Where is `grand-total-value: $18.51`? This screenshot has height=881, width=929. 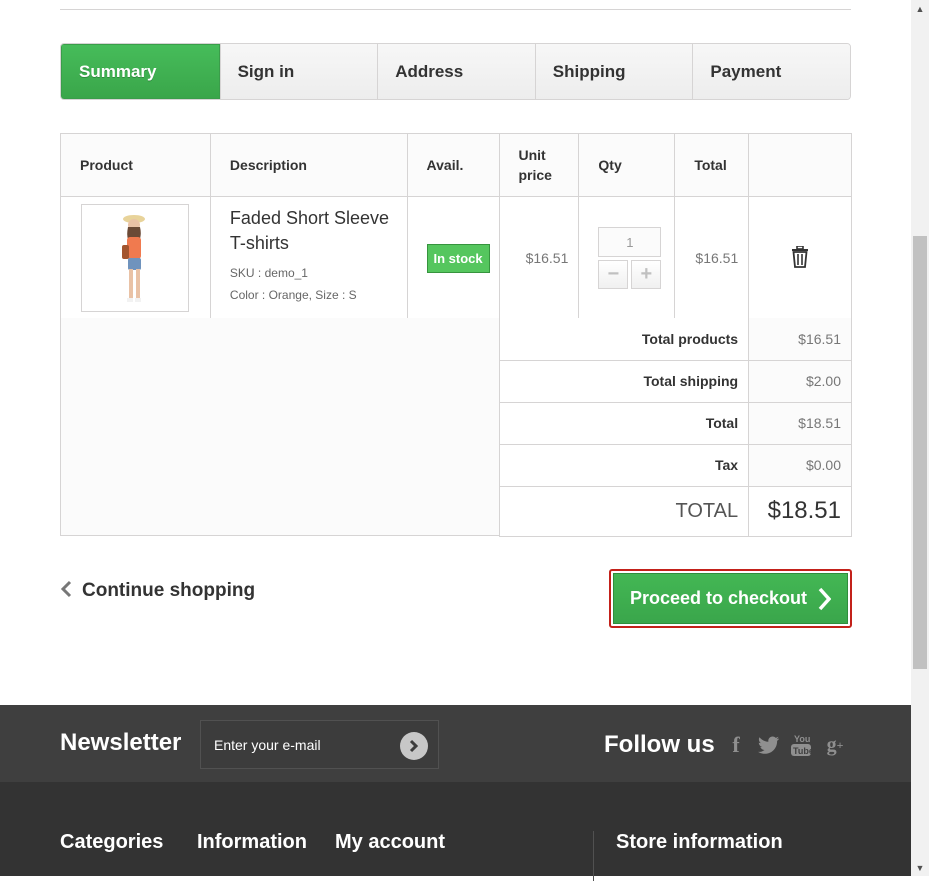 grand-total-value: $18.51 is located at coordinates (800, 511).